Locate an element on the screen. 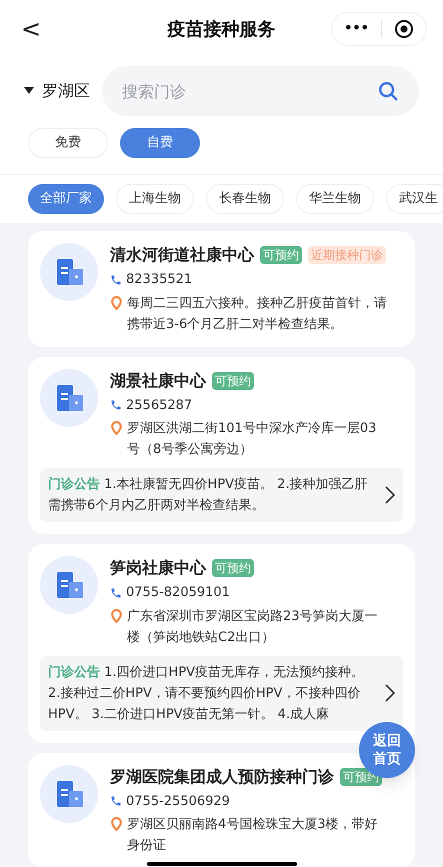 This screenshot has width=443, height=867. notice-panel: 门诊公告 1.四价进口HPV疫苗无库存，无法预约接种。 2.接种过二价HPV，请不要预约四价HPV，不接种四价HPV。 3.二价进口HPV疫苗无第一针。 4.成人麻 is located at coordinates (221, 693).